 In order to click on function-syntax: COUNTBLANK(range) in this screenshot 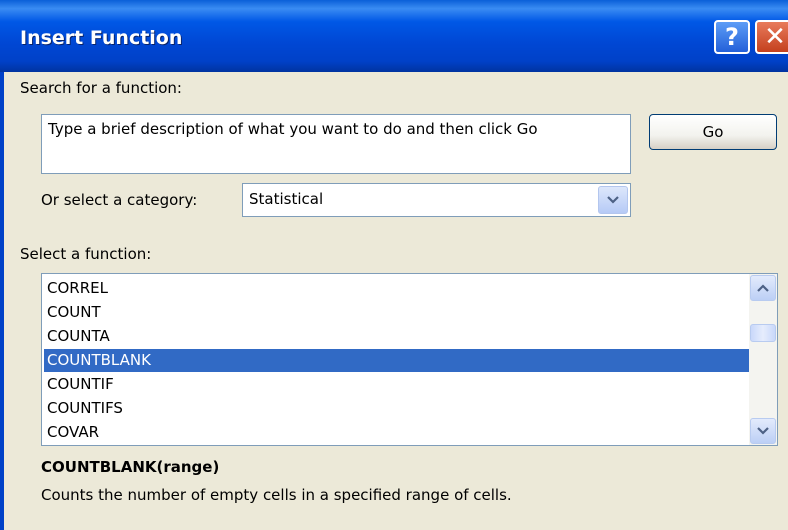, I will do `click(130, 467)`.